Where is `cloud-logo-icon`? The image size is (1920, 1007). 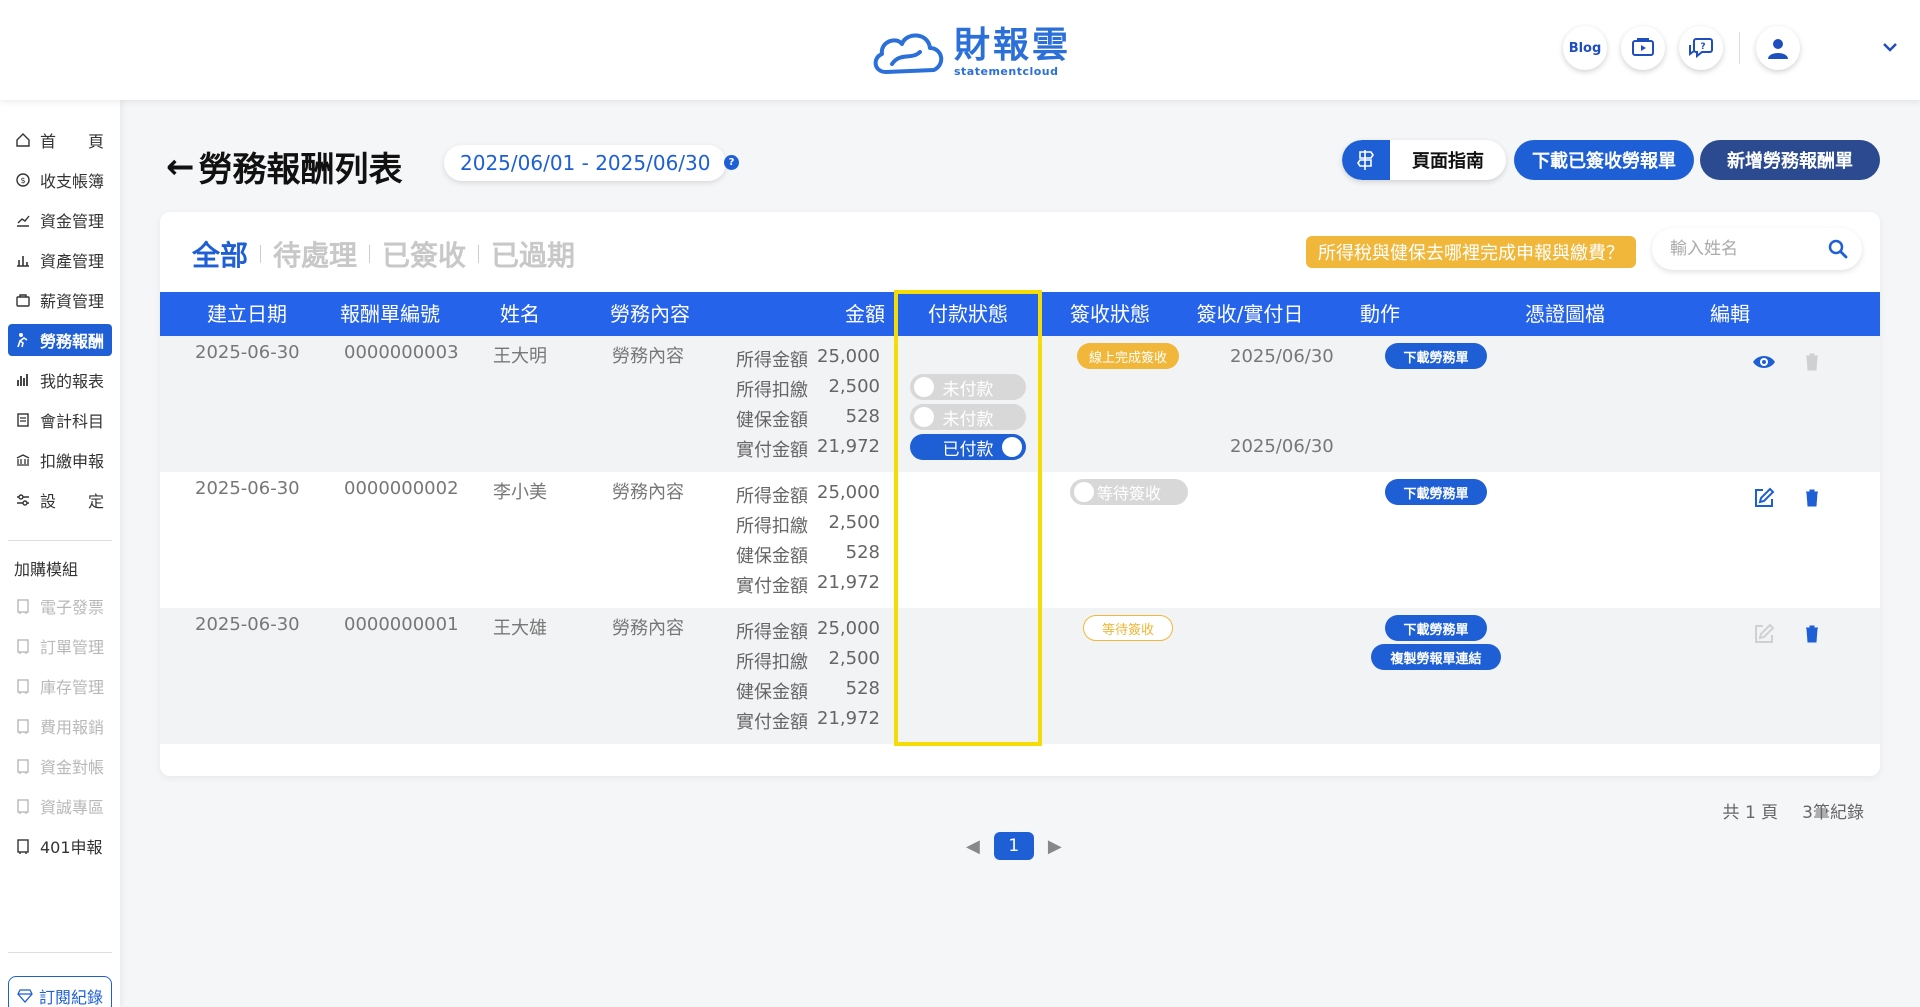
cloud-logo-icon is located at coordinates (908, 53).